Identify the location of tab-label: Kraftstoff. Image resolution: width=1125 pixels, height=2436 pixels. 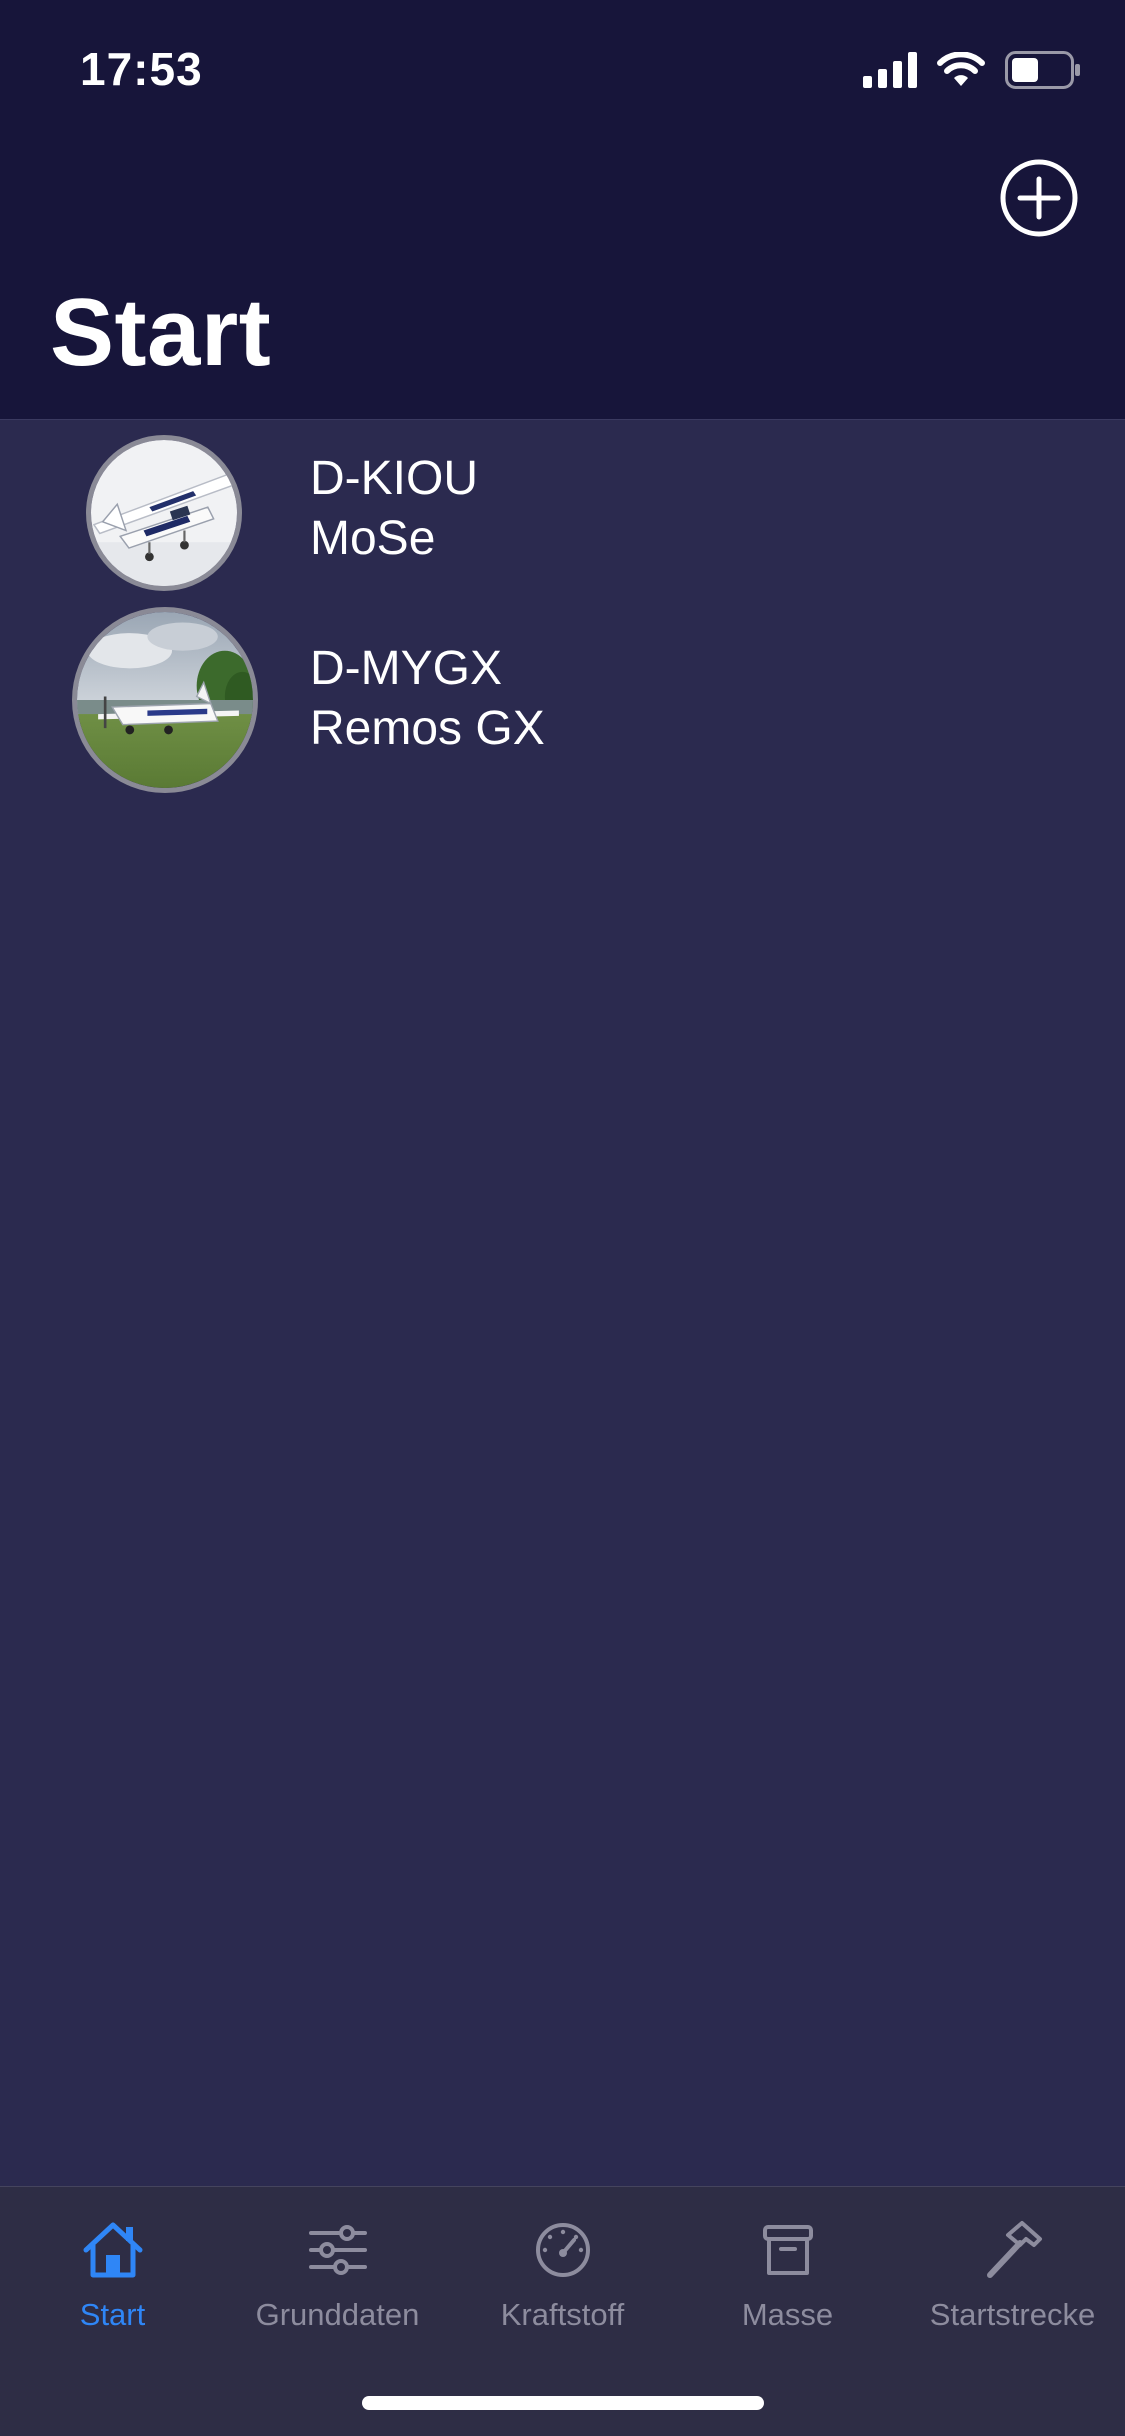
(562, 2314).